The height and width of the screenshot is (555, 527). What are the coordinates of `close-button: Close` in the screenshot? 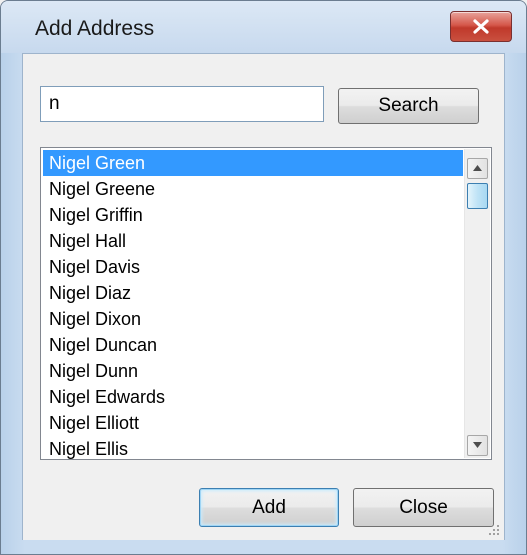 It's located at (423, 507).